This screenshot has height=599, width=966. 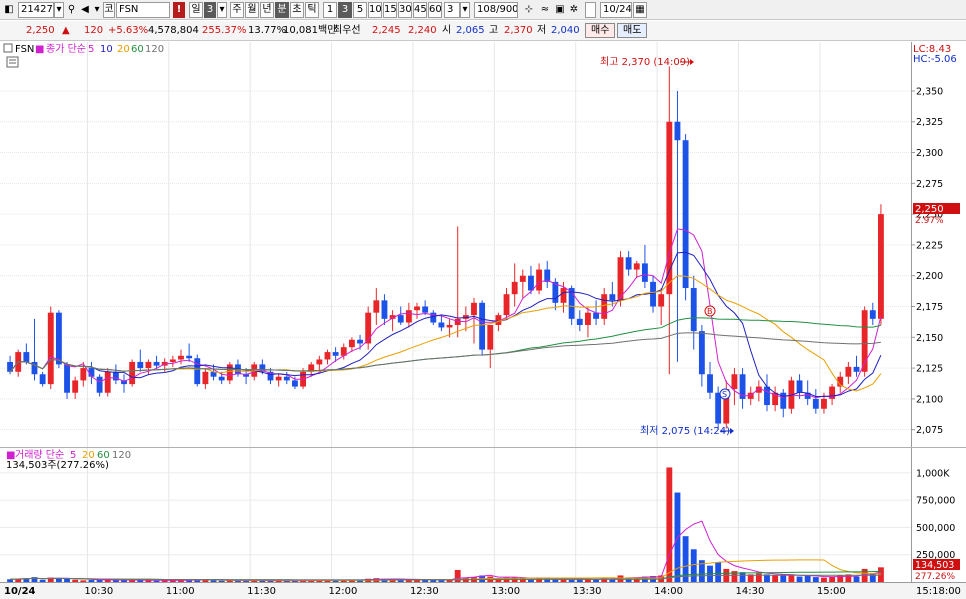 I want to click on low-price: 2,040, so click(x=565, y=30).